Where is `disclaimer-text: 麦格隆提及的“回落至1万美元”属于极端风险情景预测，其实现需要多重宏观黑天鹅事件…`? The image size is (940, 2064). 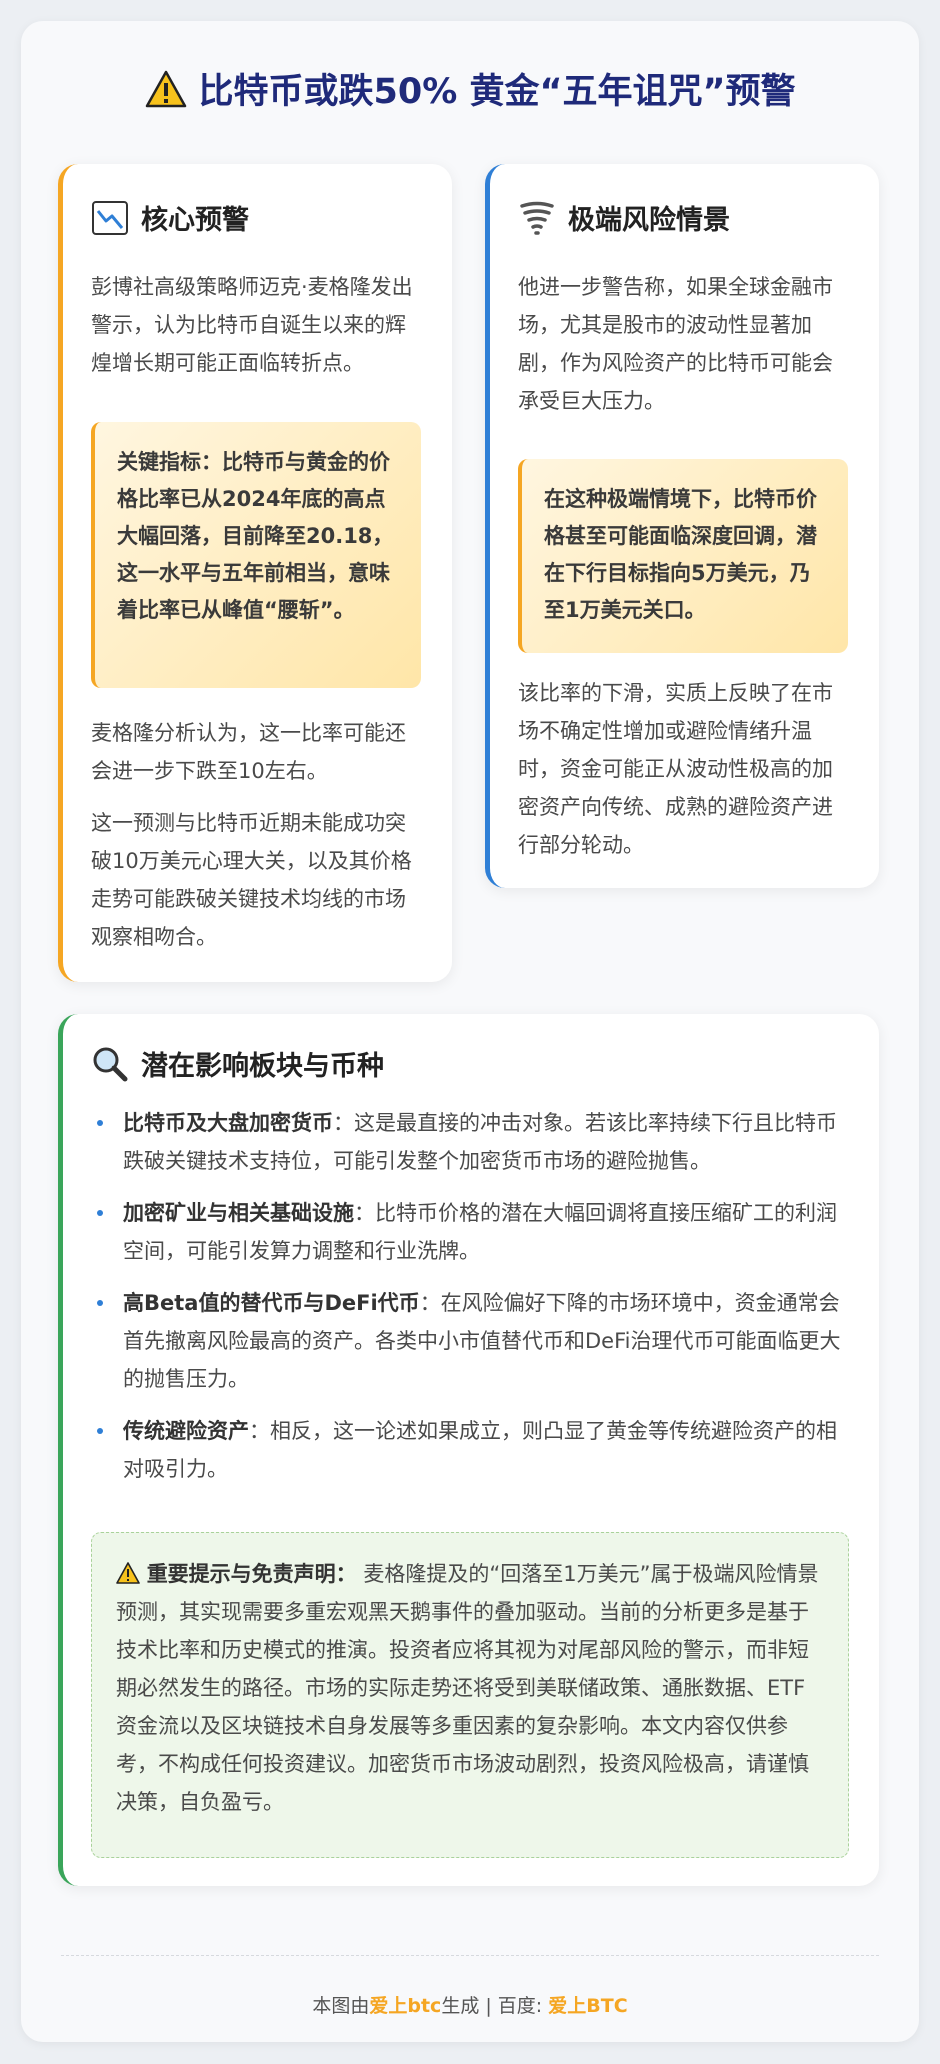
disclaimer-text: 麦格隆提及的“回落至1万美元”属于极端风险情景预测，其实现需要多重宏观黑天鹅事件… is located at coordinates (467, 1688).